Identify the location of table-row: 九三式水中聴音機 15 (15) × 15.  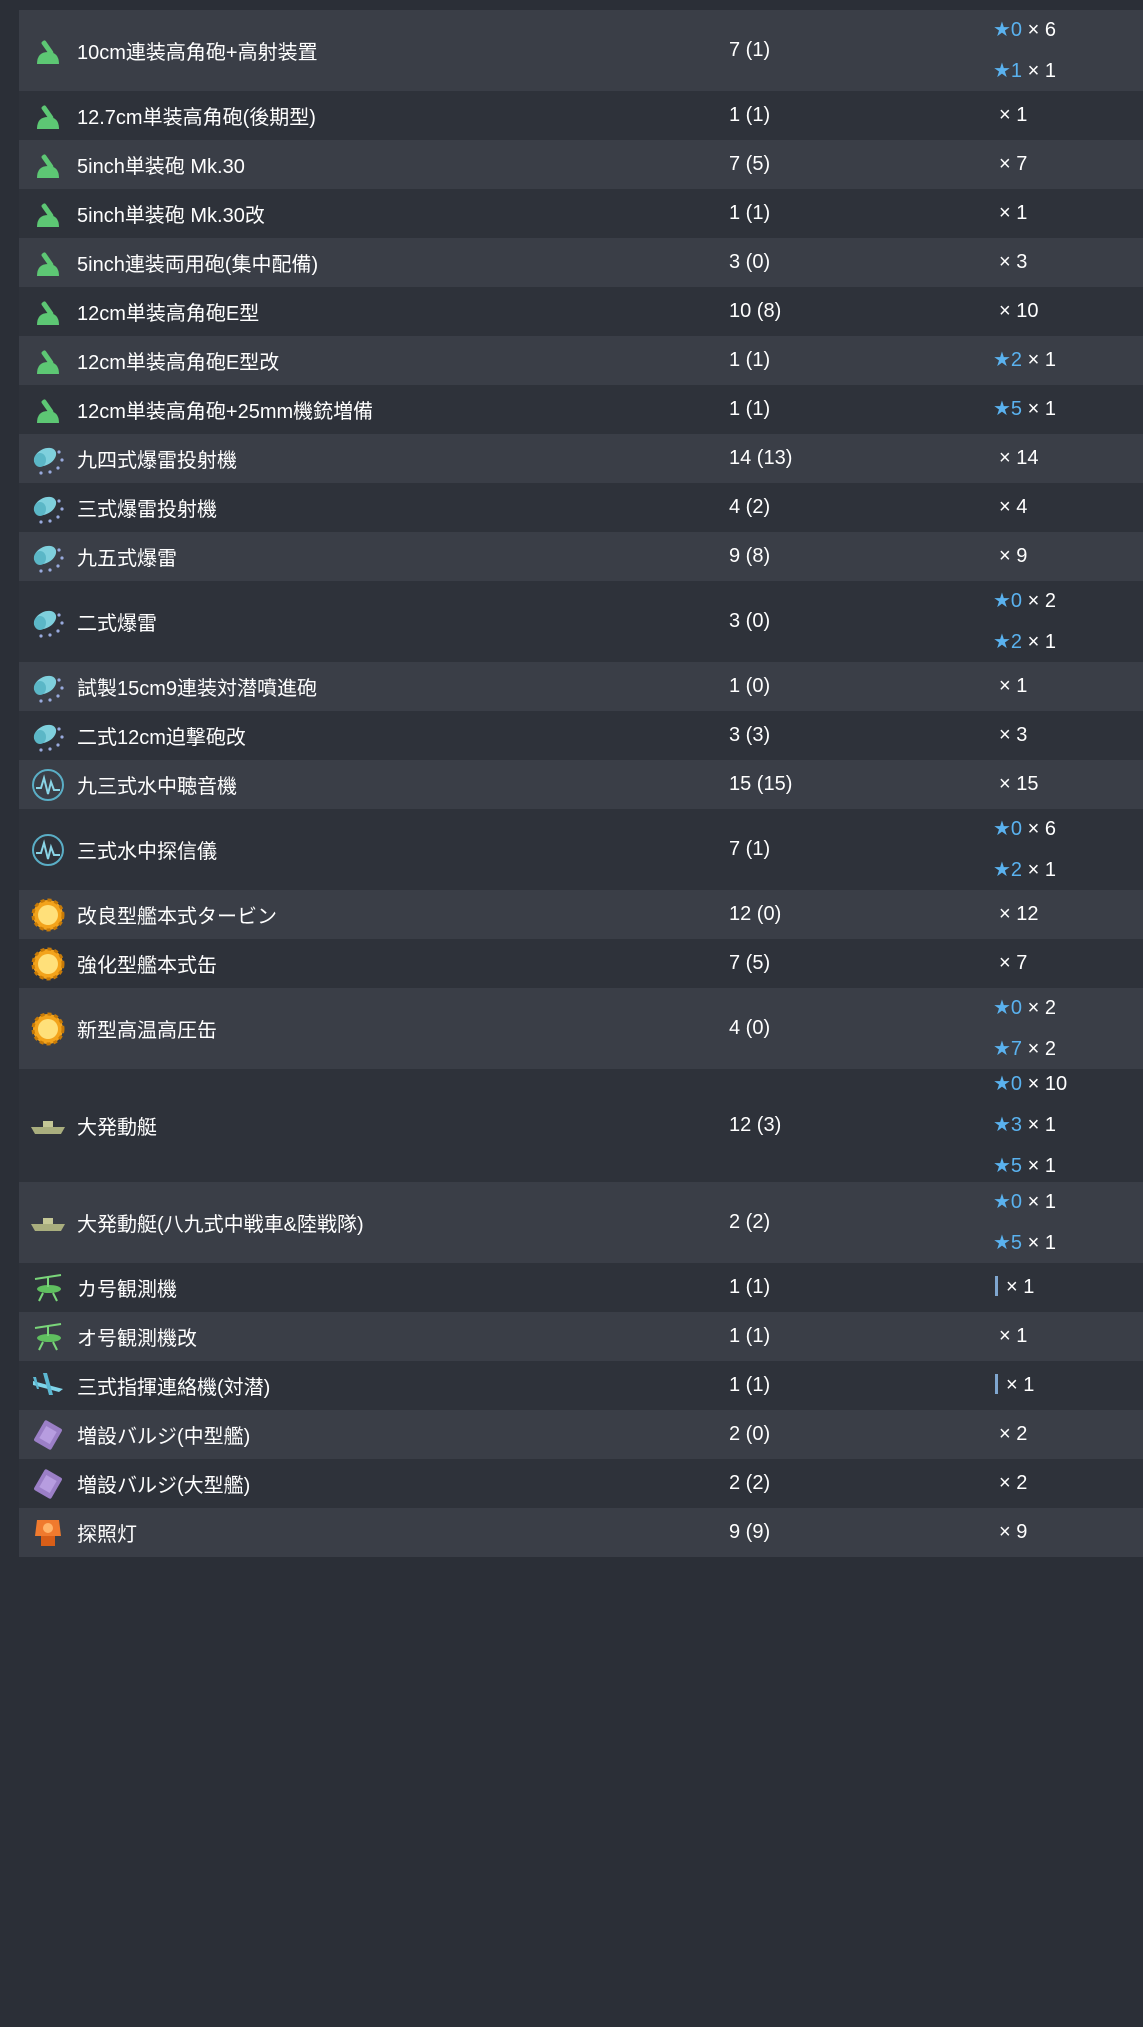
(581, 784).